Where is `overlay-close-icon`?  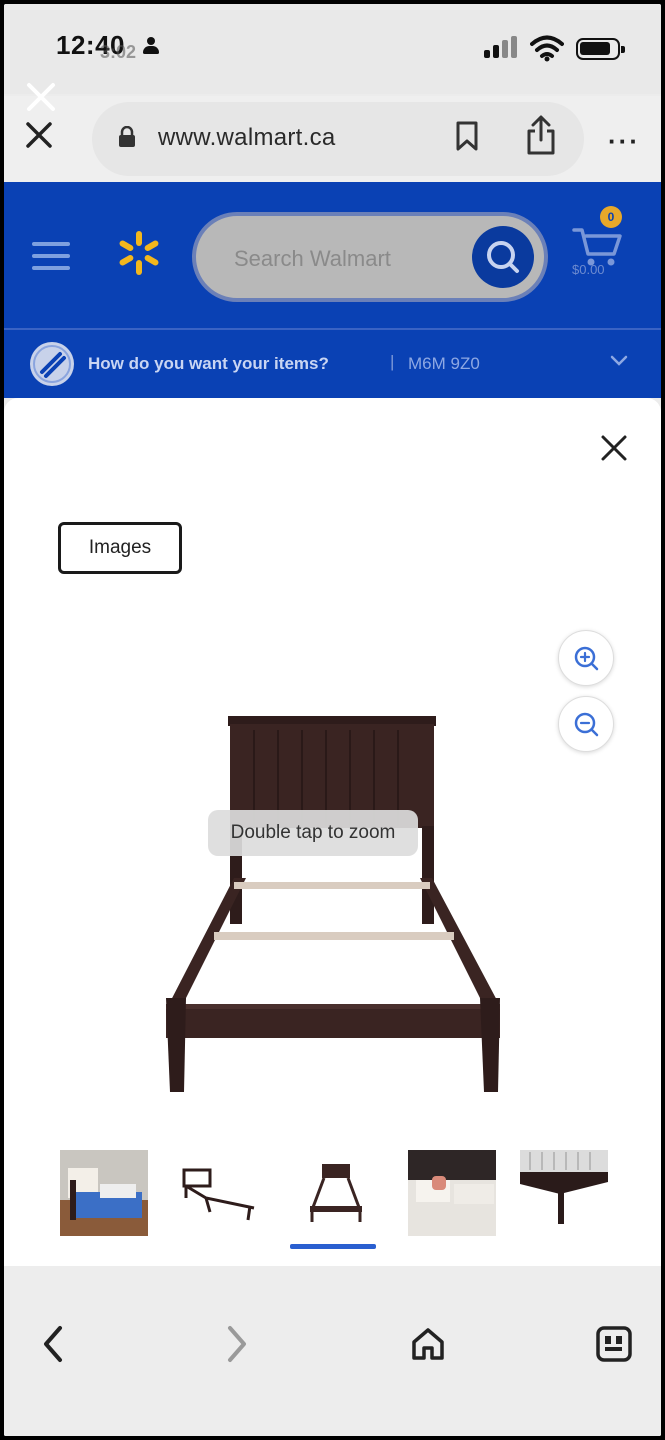 overlay-close-icon is located at coordinates (41, 97).